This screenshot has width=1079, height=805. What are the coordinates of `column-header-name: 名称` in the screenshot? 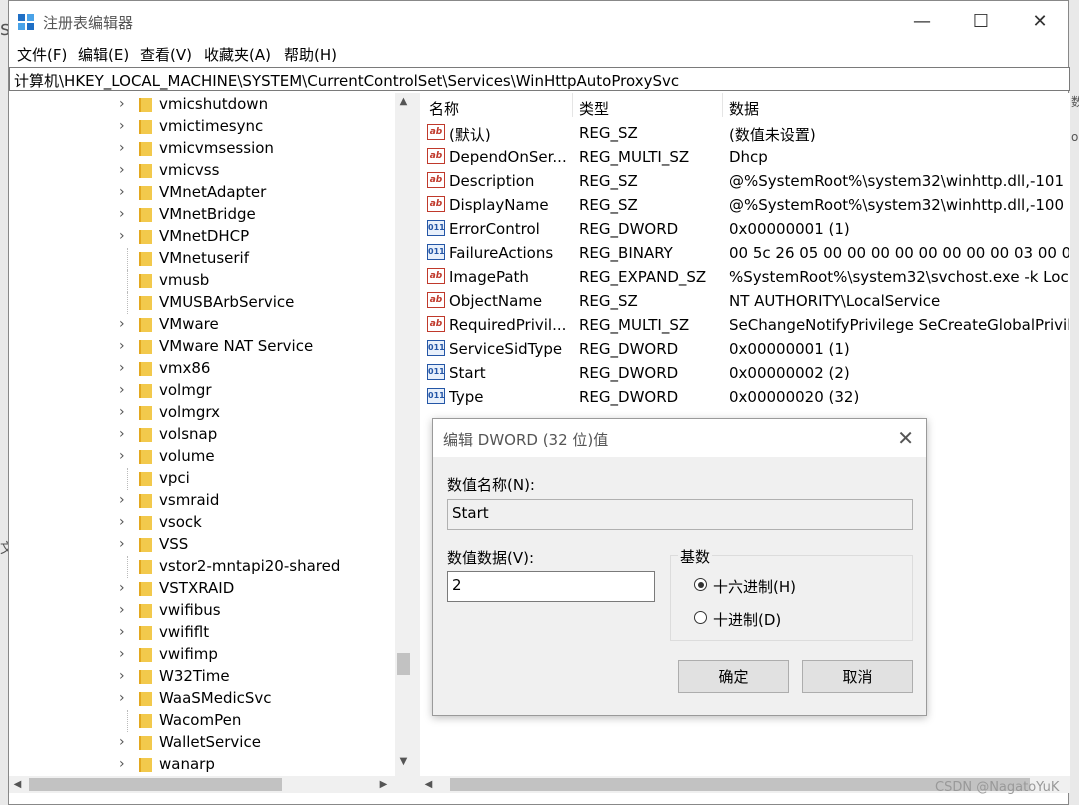 It's located at (444, 108).